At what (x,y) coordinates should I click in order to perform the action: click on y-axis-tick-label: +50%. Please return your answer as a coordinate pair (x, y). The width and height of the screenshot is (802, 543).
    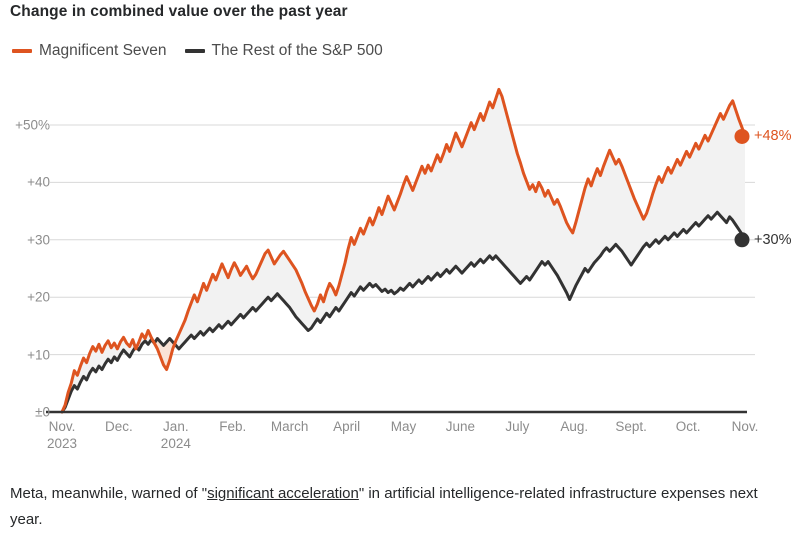
    Looking at the image, I should click on (32, 125).